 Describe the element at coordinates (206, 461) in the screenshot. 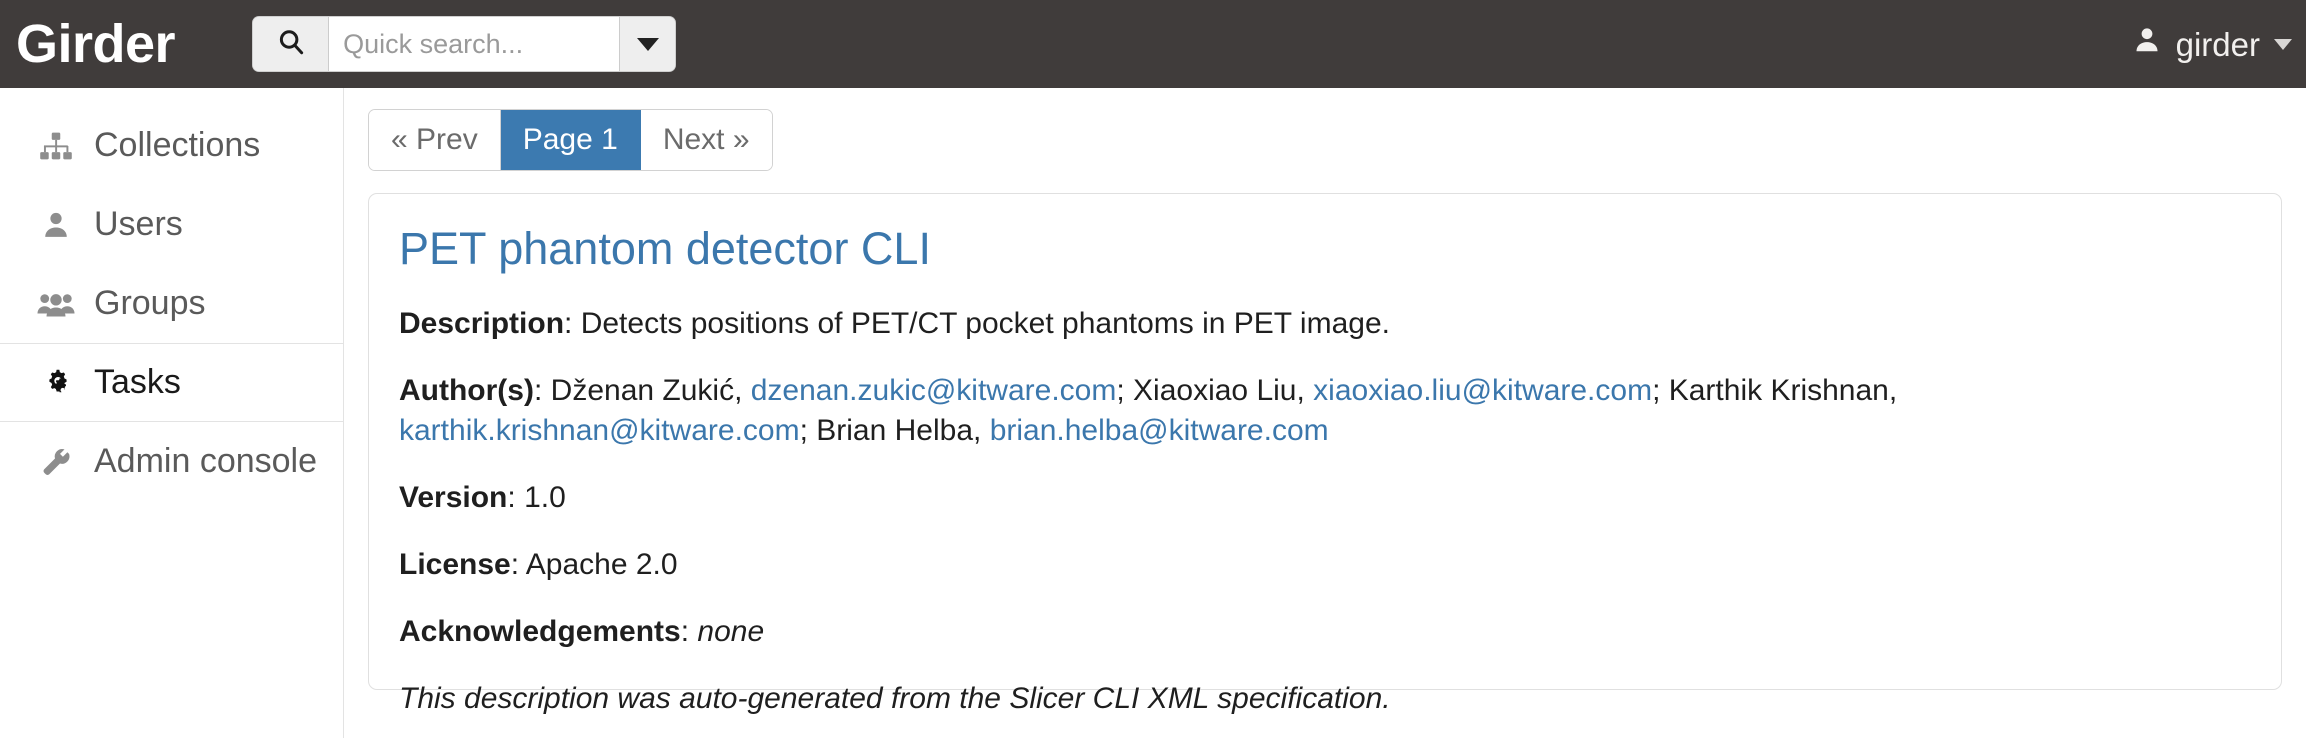

I see `sidebar-item-label: Admin console` at that location.